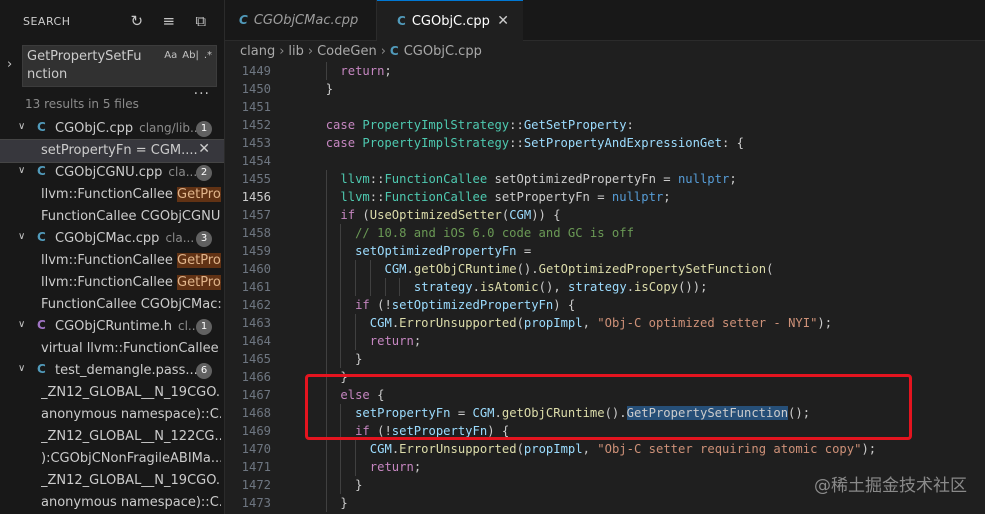 The height and width of the screenshot is (514, 985). Describe the element at coordinates (112, 129) in the screenshot. I see `result-file: ∨ C CGObjC.cpp clang/lib... 1` at that location.